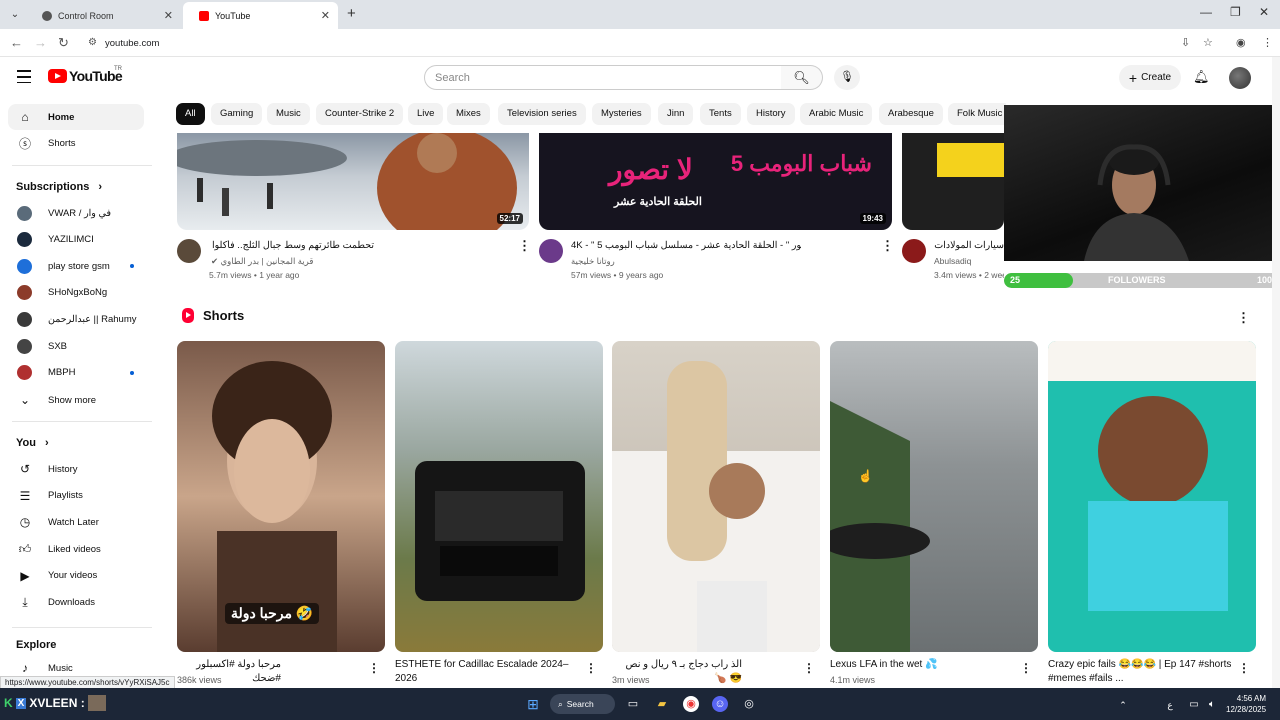  What do you see at coordinates (468, 114) in the screenshot?
I see `chip-mixes: Mixes` at bounding box center [468, 114].